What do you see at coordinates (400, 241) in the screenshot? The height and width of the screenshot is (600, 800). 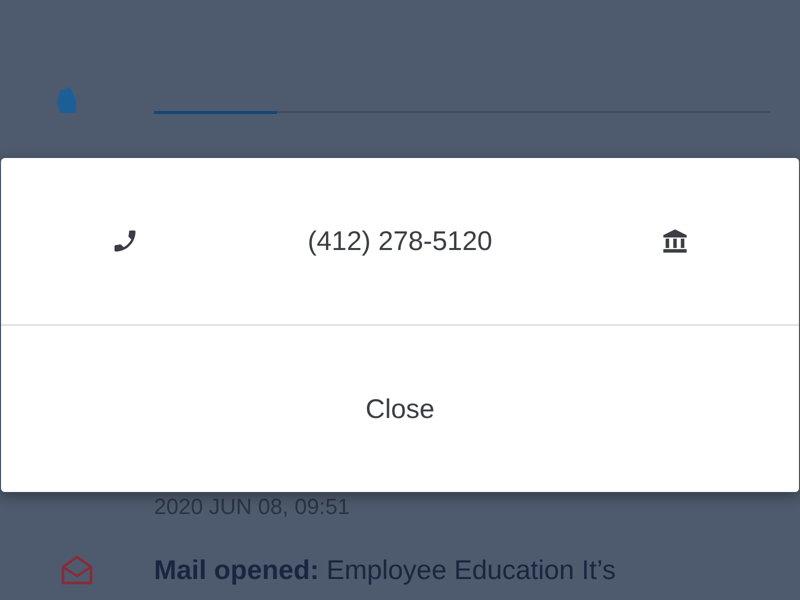 I see `phone-number: (412) 278-5120` at bounding box center [400, 241].